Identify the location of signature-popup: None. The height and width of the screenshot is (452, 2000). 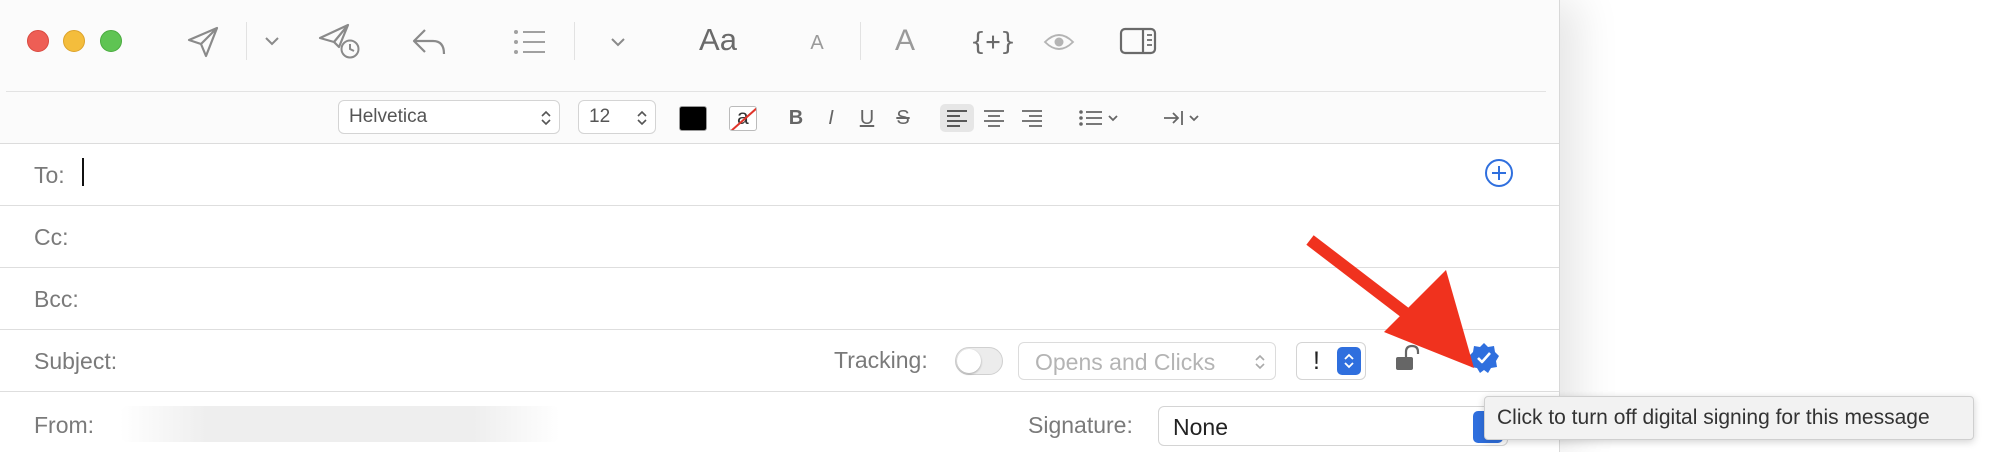
(1333, 426).